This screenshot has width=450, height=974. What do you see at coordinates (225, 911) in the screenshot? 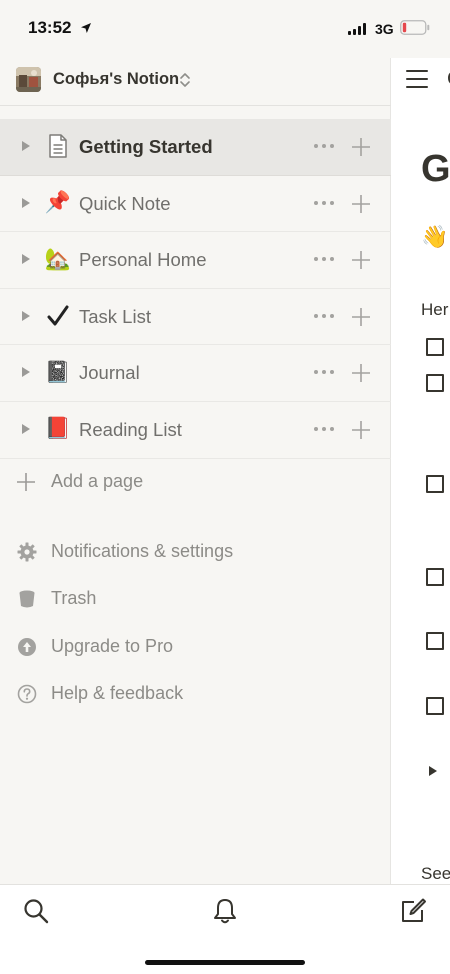
I see `bell-icon` at bounding box center [225, 911].